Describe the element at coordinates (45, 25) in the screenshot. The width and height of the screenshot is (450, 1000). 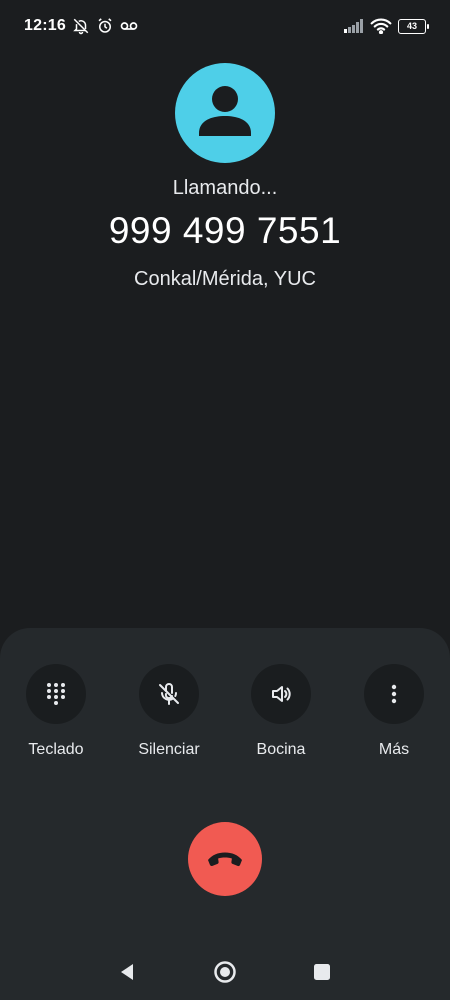
I see `status-time: 12:16` at that location.